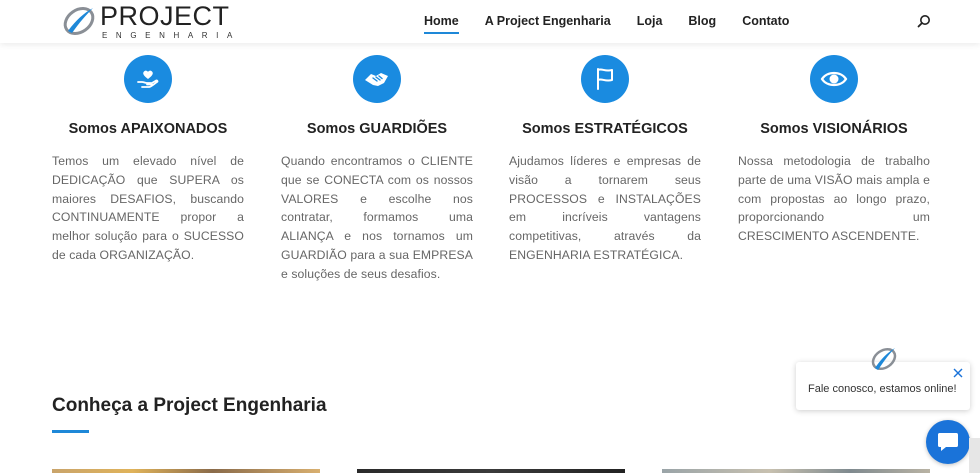 This screenshot has width=980, height=473. What do you see at coordinates (441, 21) in the screenshot?
I see `nav-home: Home` at bounding box center [441, 21].